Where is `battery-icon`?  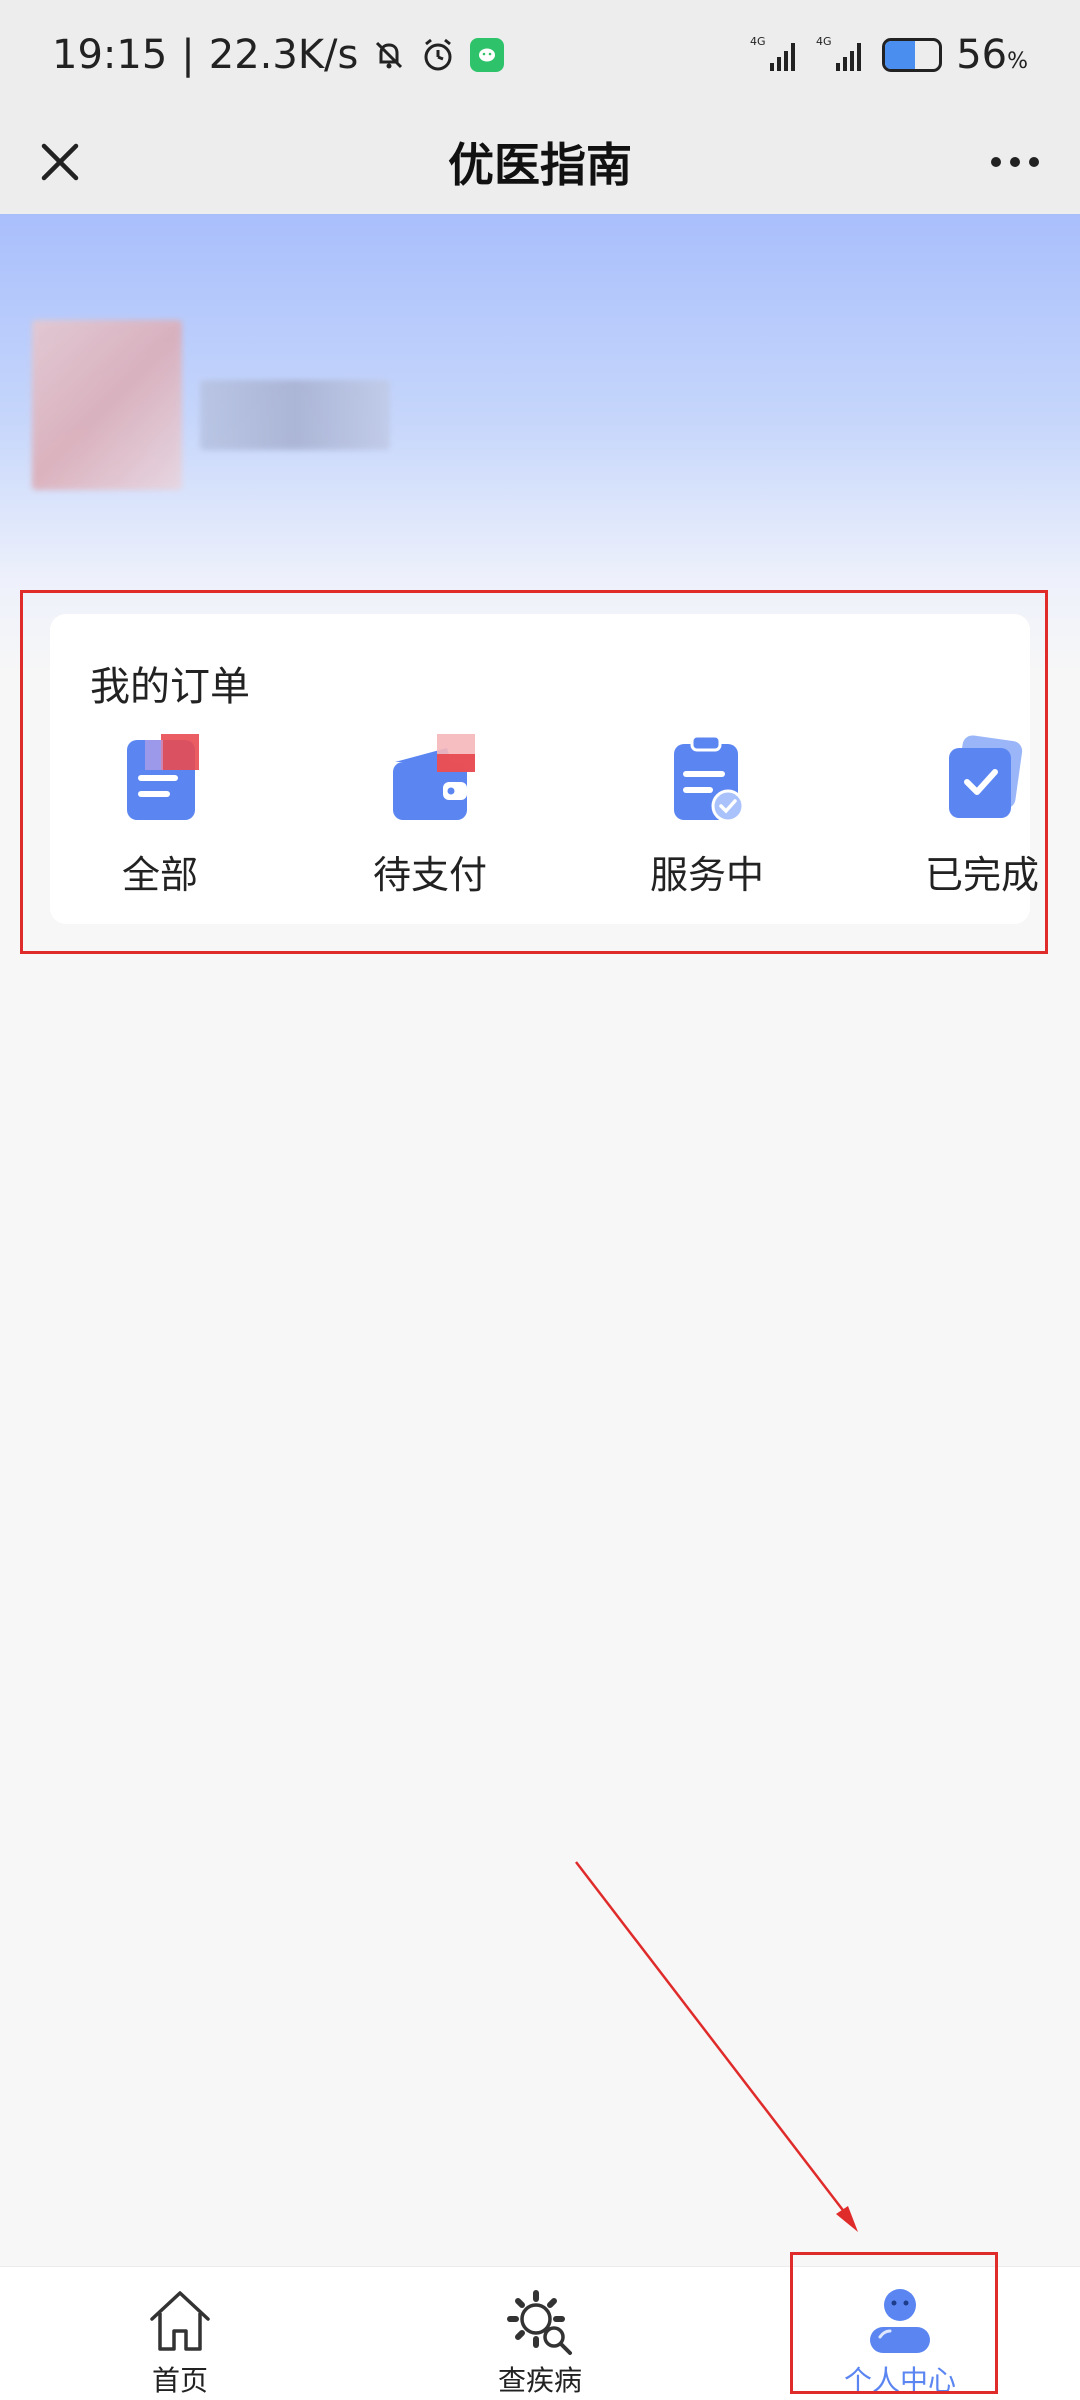 battery-icon is located at coordinates (912, 55).